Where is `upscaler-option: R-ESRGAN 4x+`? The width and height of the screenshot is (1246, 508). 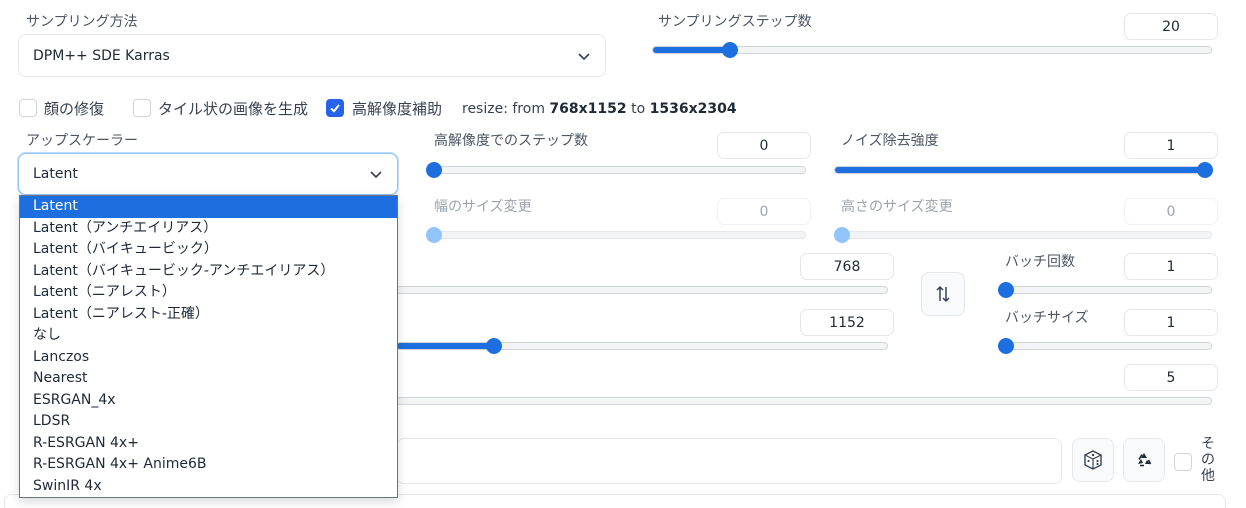
upscaler-option: R-ESRGAN 4x+ is located at coordinates (208, 444).